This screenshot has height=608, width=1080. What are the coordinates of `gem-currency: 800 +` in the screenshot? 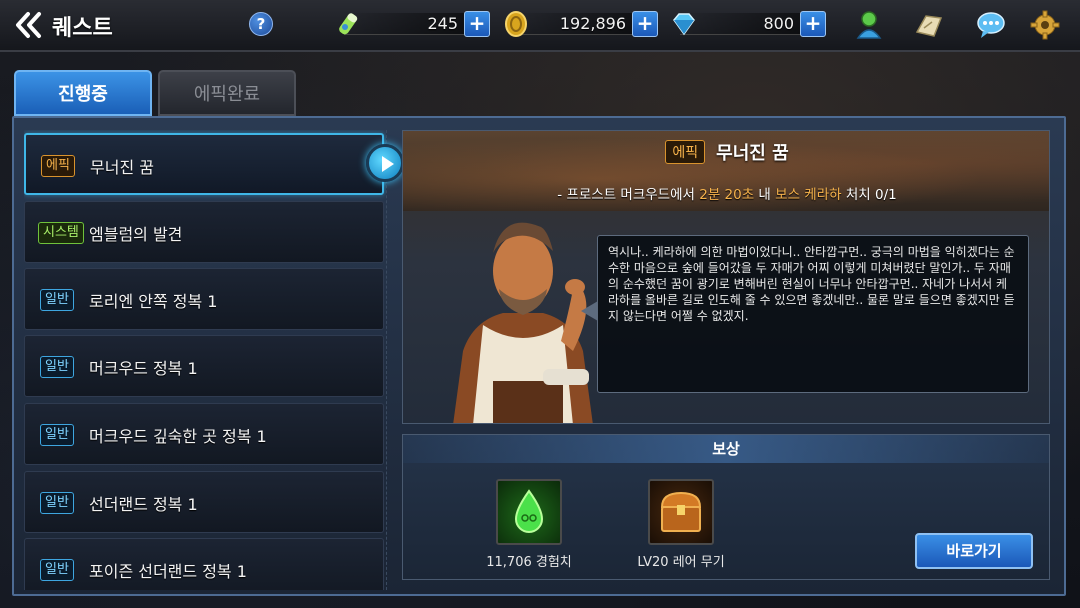 It's located at (748, 24).